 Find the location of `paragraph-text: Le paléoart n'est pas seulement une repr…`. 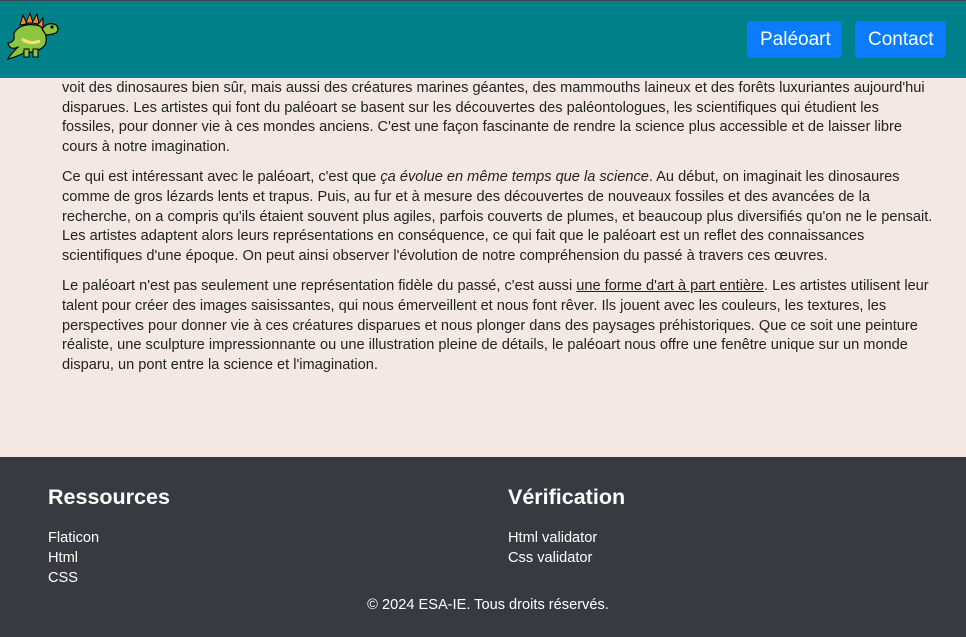

paragraph-text: Le paléoart n'est pas seulement une repr… is located at coordinates (319, 285).